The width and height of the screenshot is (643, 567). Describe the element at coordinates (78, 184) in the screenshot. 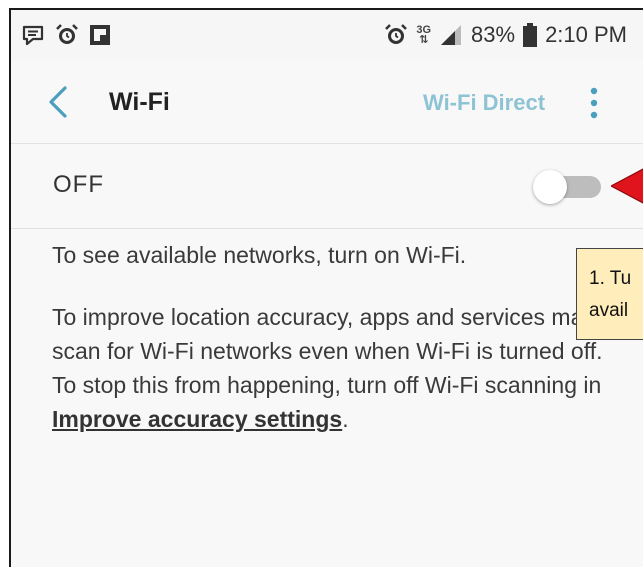

I see `wifi-state-label: OFF` at that location.